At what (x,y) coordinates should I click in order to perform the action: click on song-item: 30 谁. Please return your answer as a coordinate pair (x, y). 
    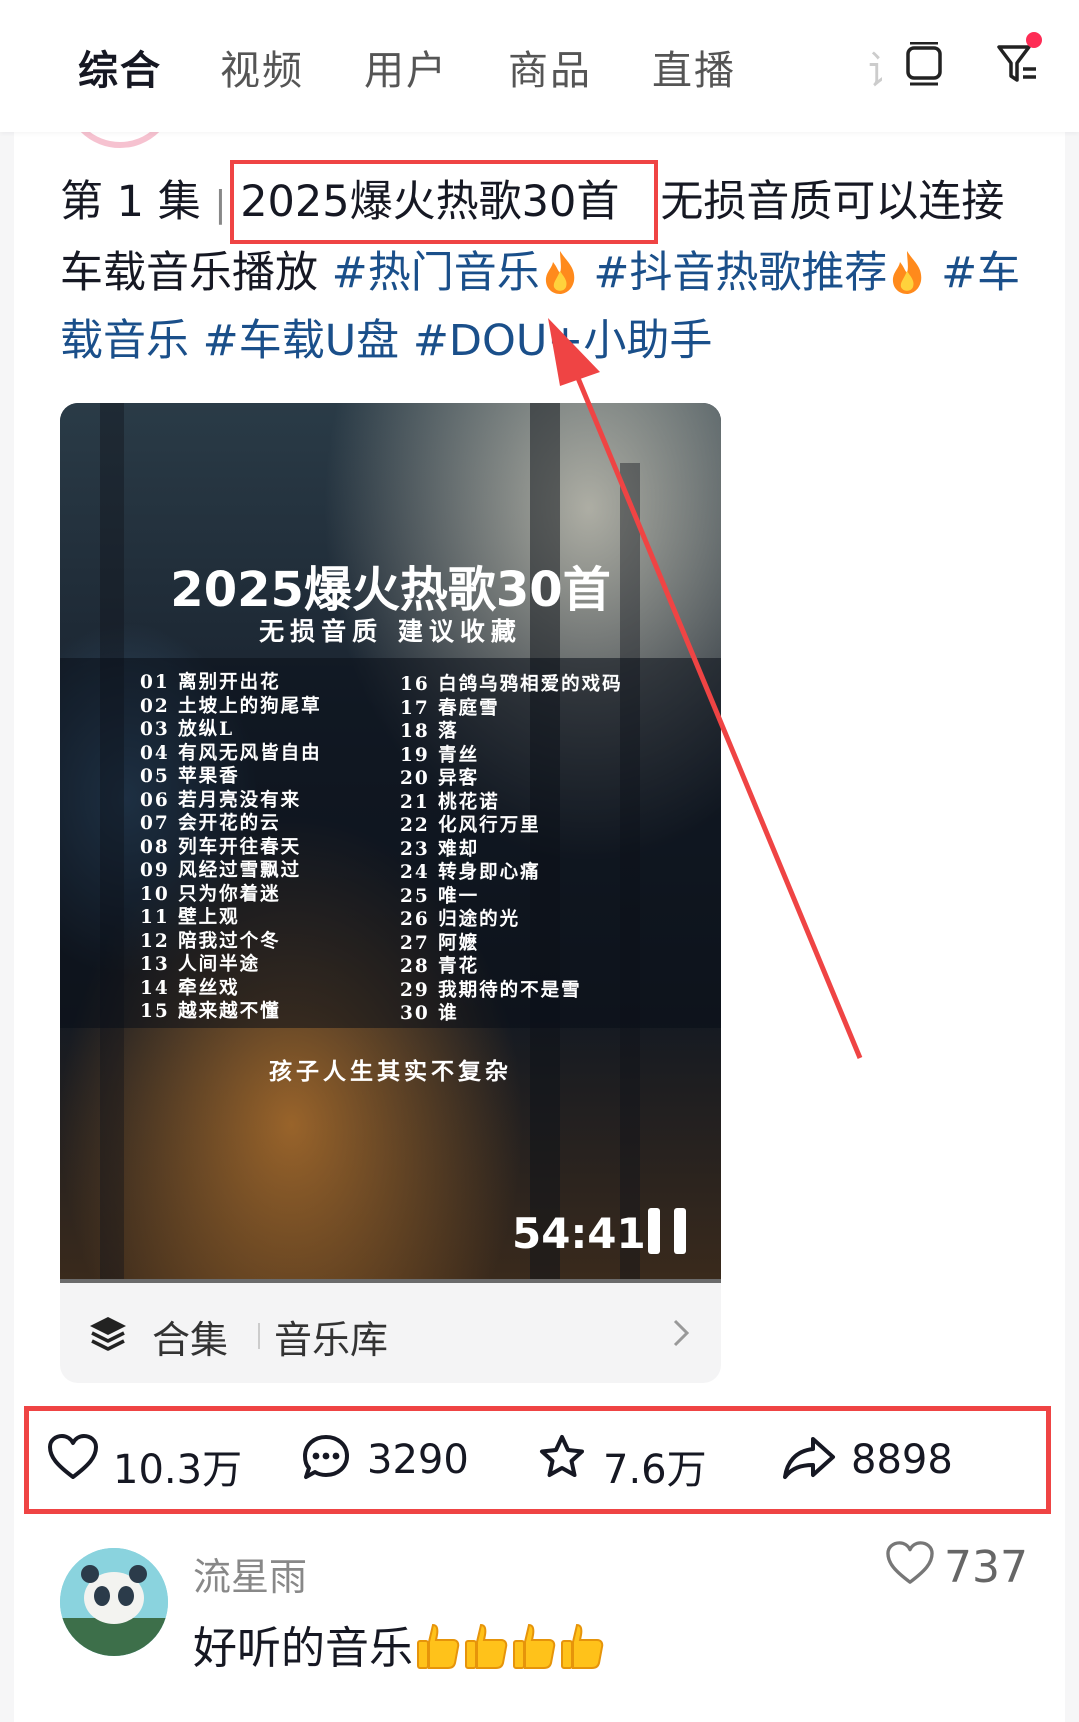
    Looking at the image, I should click on (429, 1013).